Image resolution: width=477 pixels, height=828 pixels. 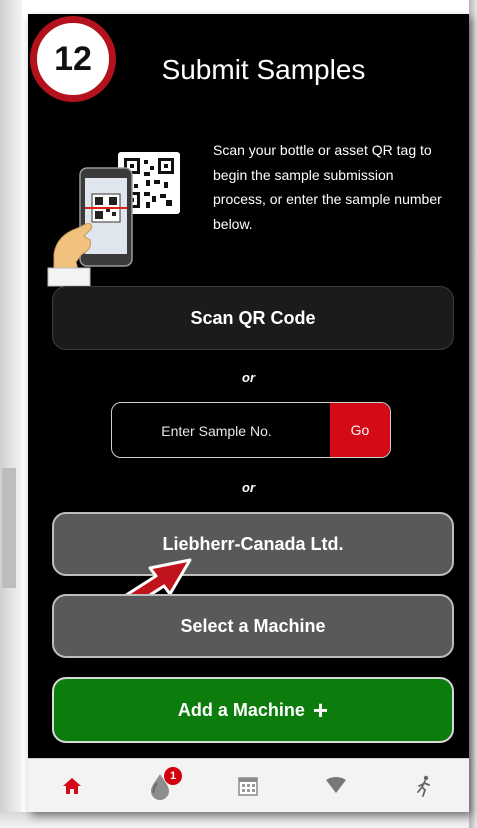 I want to click on scan-qr-code-button: Scan QR Code, so click(x=253, y=318).